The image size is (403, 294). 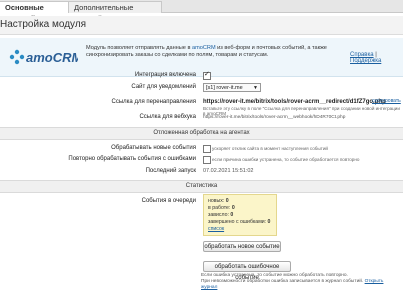 I want to click on tab-main-settings: Основные настройки, so click(x=37, y=12).